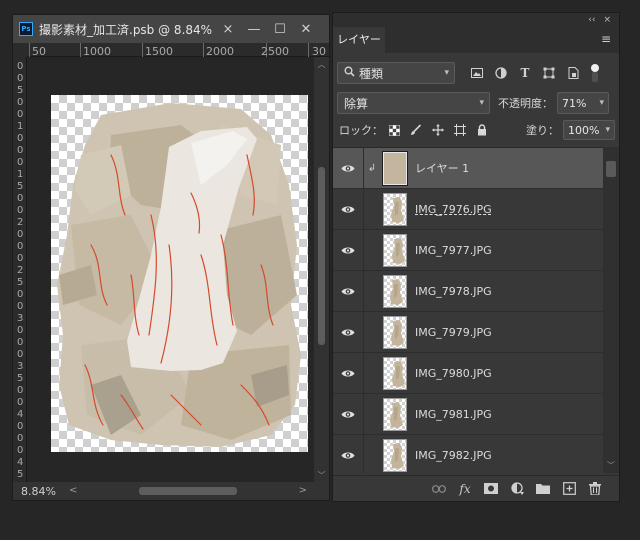 This screenshot has width=640, height=540. I want to click on vertical-ruler: 00500100015002000250030003500400045, so click(20, 269).